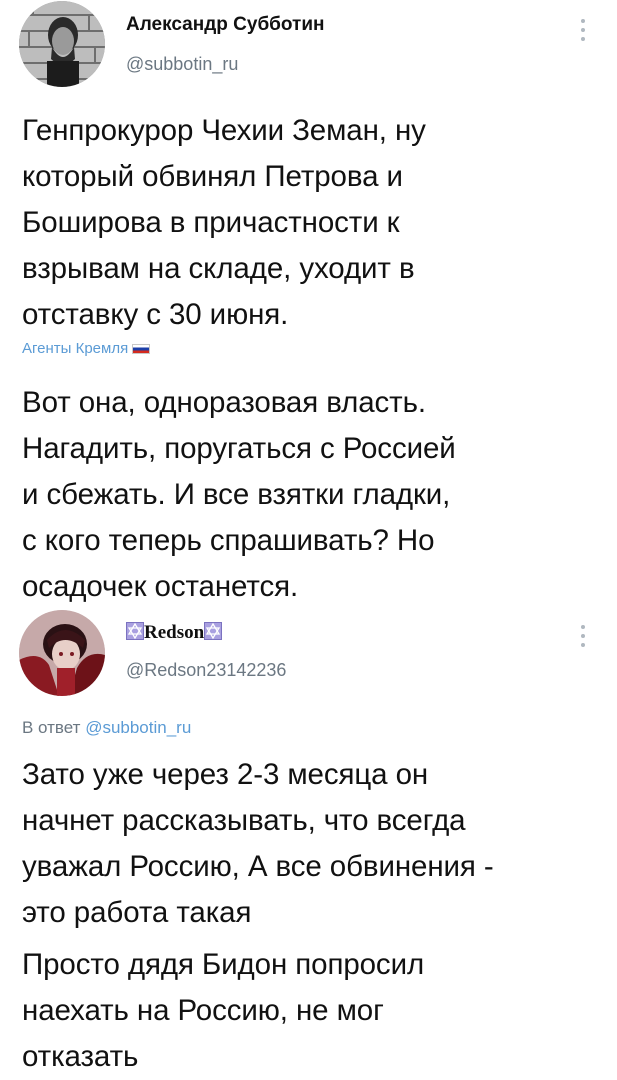 This screenshot has width=617, height=1080. Describe the element at coordinates (80, 1056) in the screenshot. I see `tweet-text-line: отказать` at that location.